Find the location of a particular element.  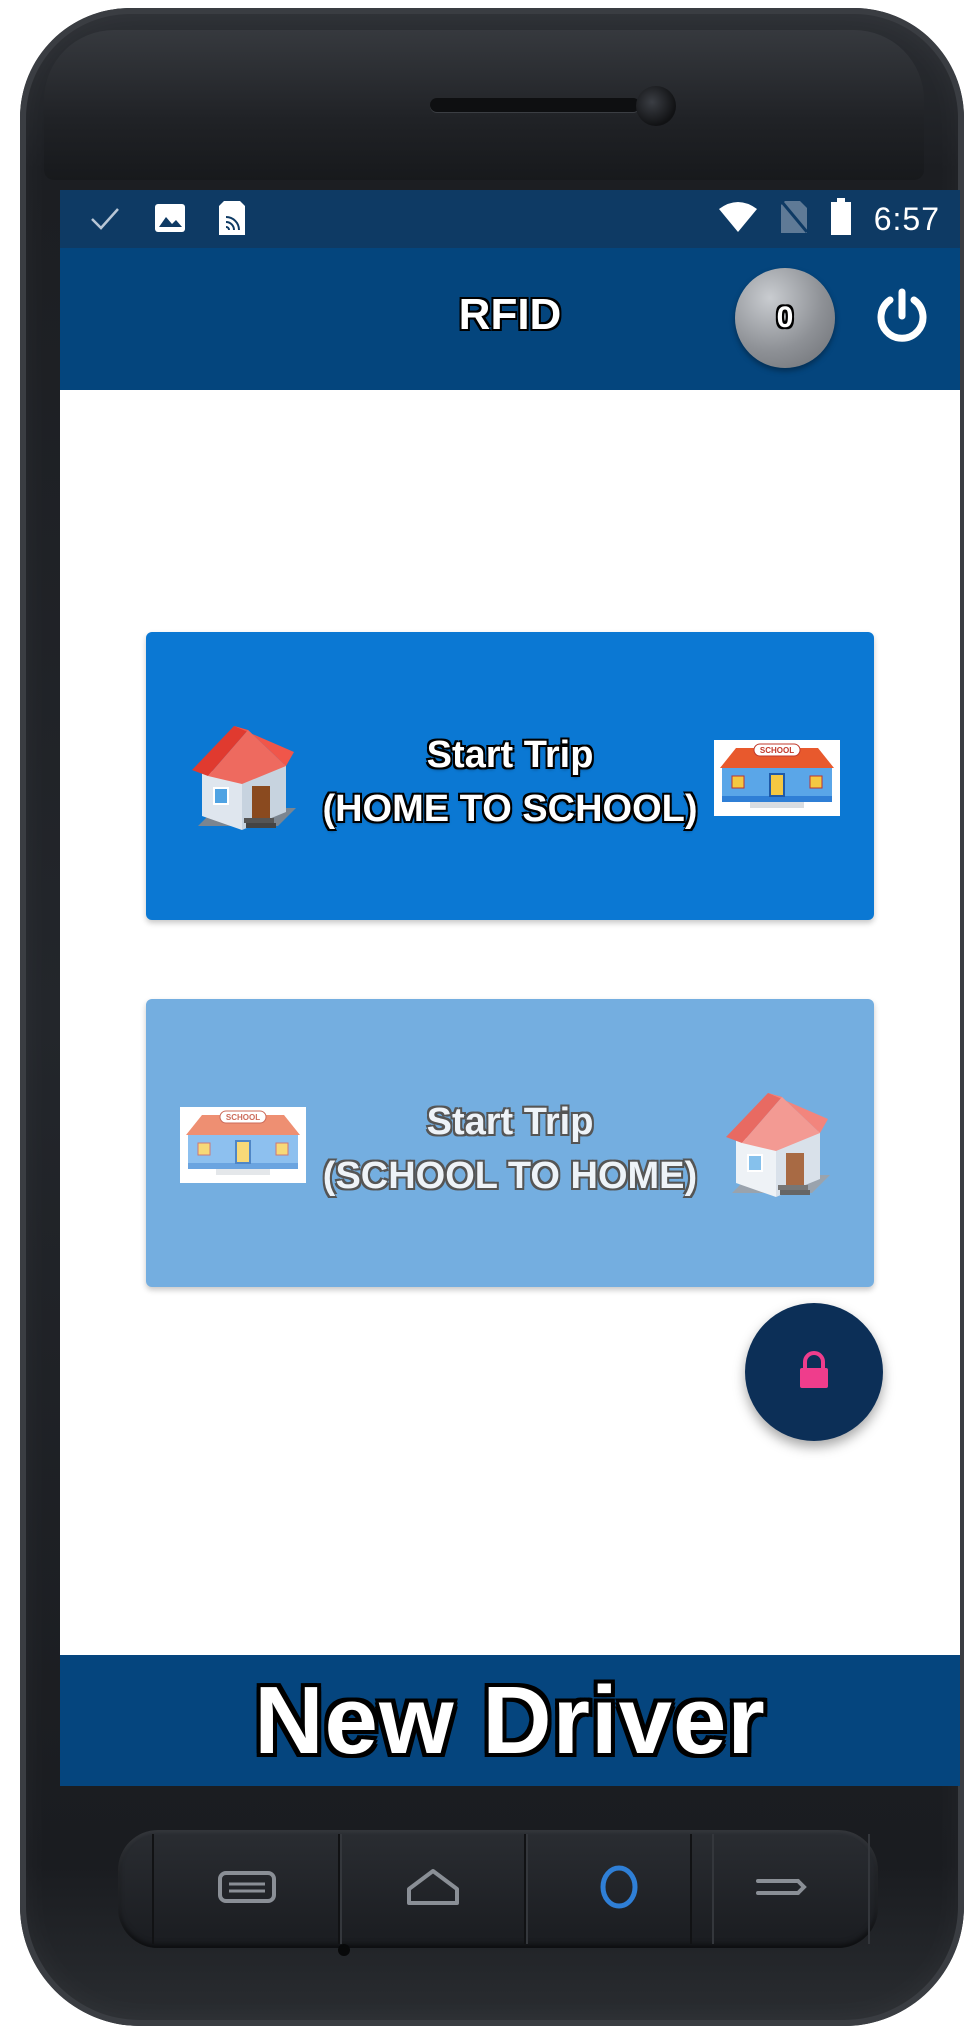

start-trip-school-to-home-button: SCHOOL Start Trip (SCHOOL TO HOME) is located at coordinates (510, 1143).